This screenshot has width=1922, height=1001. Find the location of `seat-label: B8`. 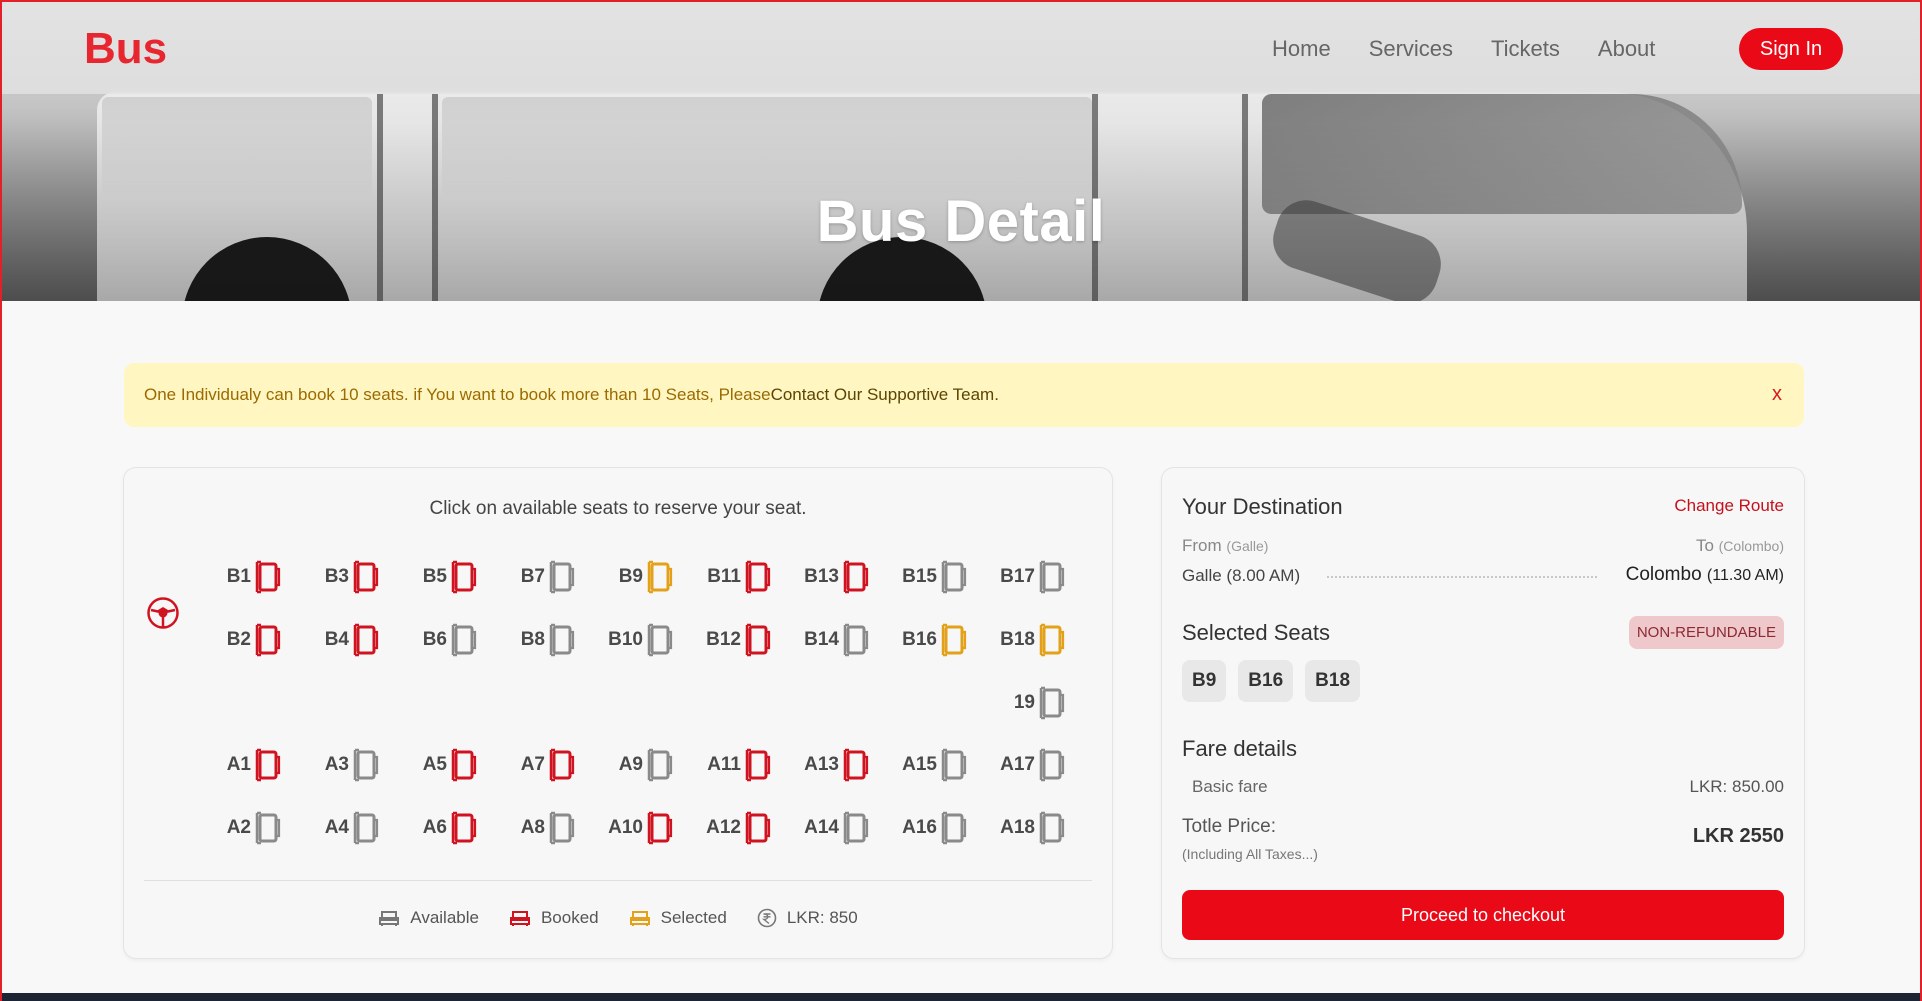

seat-label: B8 is located at coordinates (532, 639).